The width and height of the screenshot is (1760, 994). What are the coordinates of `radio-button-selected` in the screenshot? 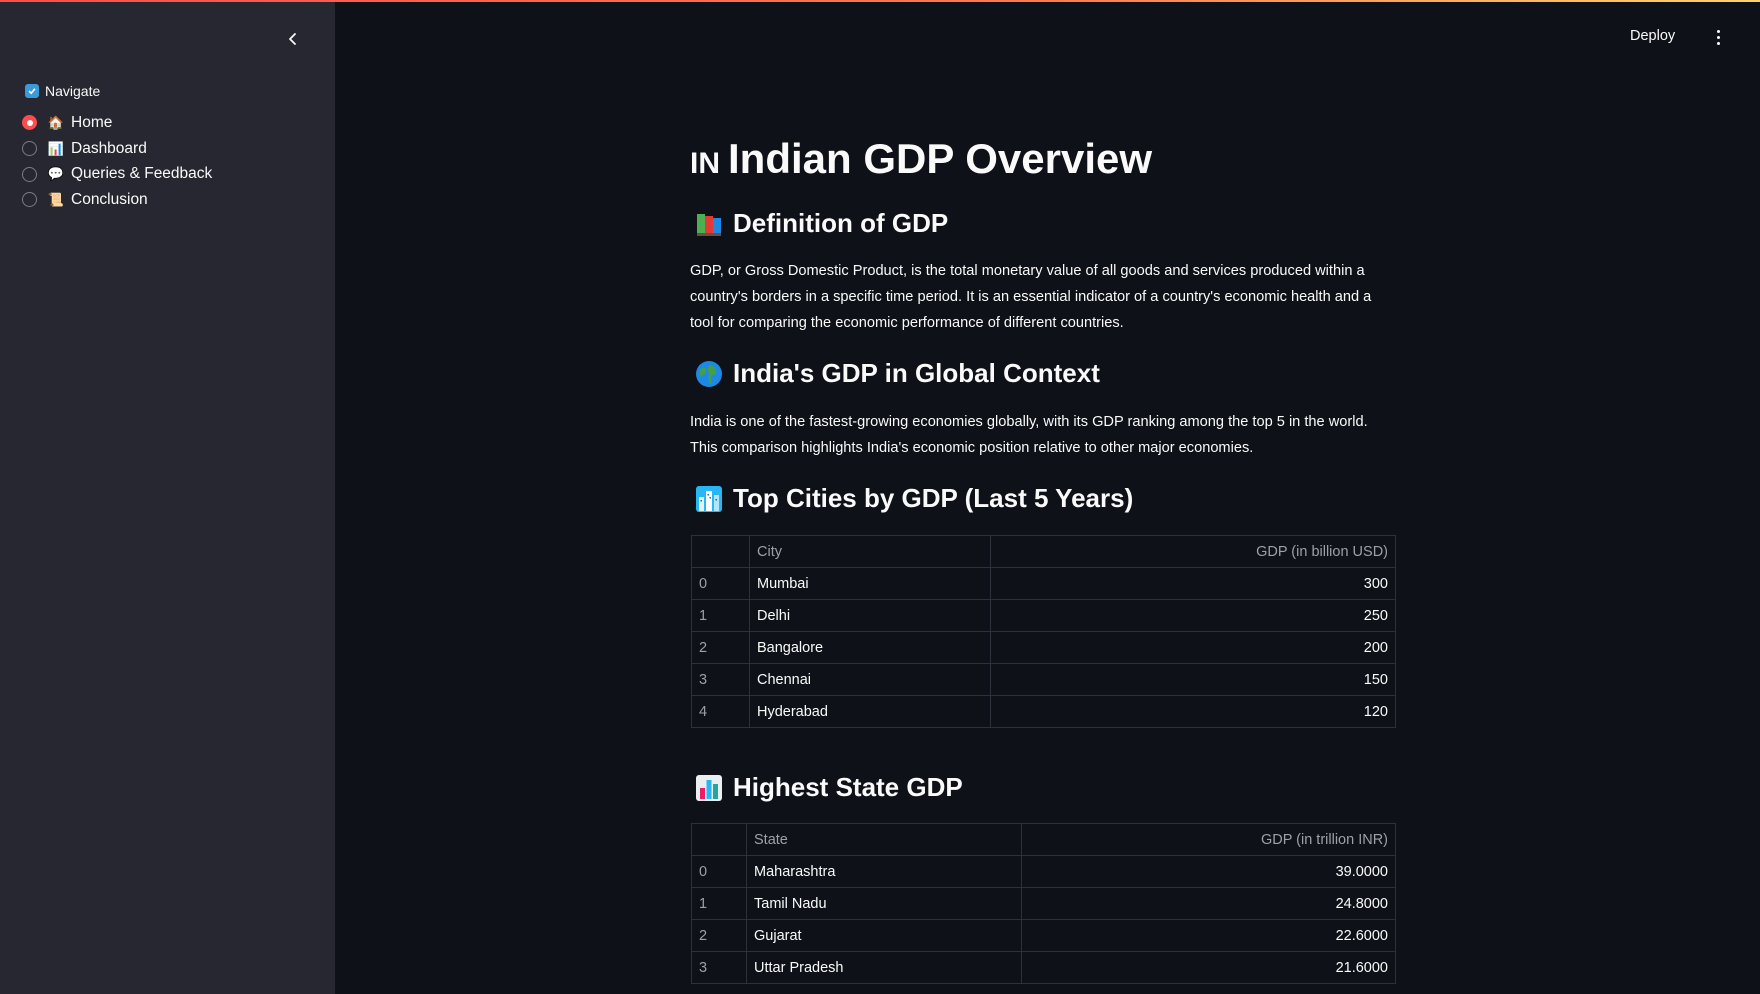 It's located at (29, 123).